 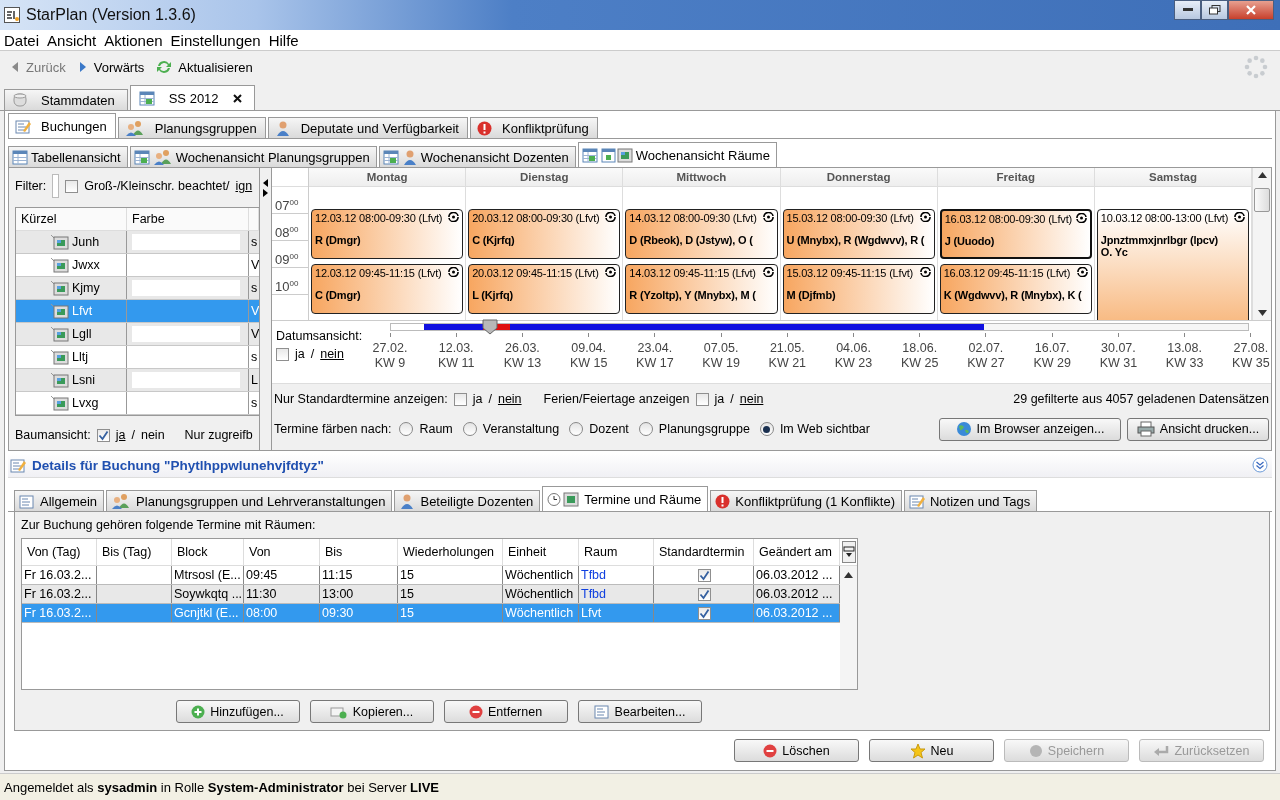 I want to click on section-tab: Konfliktprüfung, so click(x=534, y=127).